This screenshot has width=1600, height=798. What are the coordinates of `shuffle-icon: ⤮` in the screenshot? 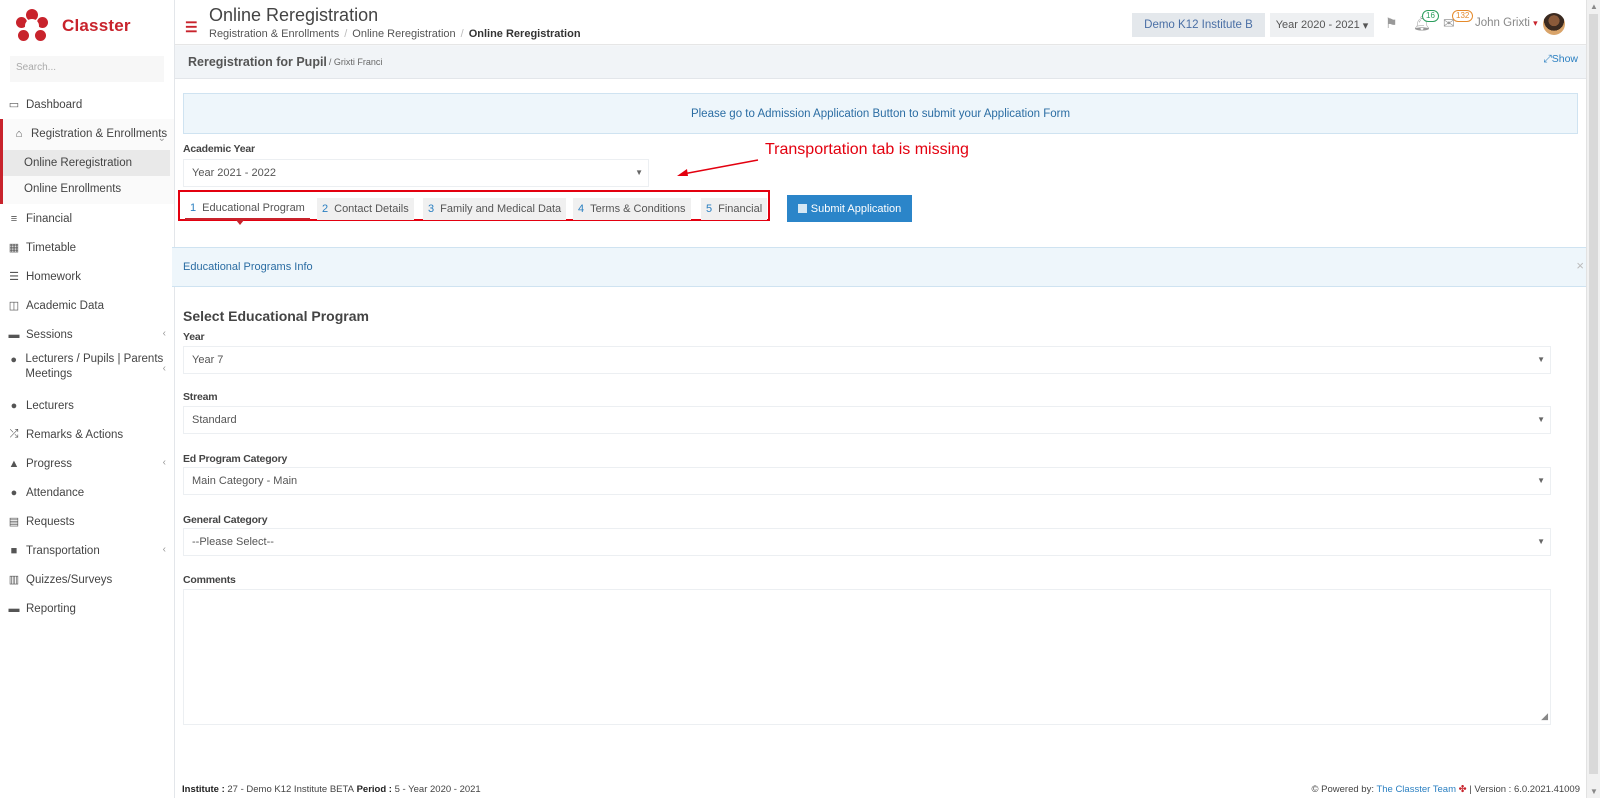 It's located at (14, 434).